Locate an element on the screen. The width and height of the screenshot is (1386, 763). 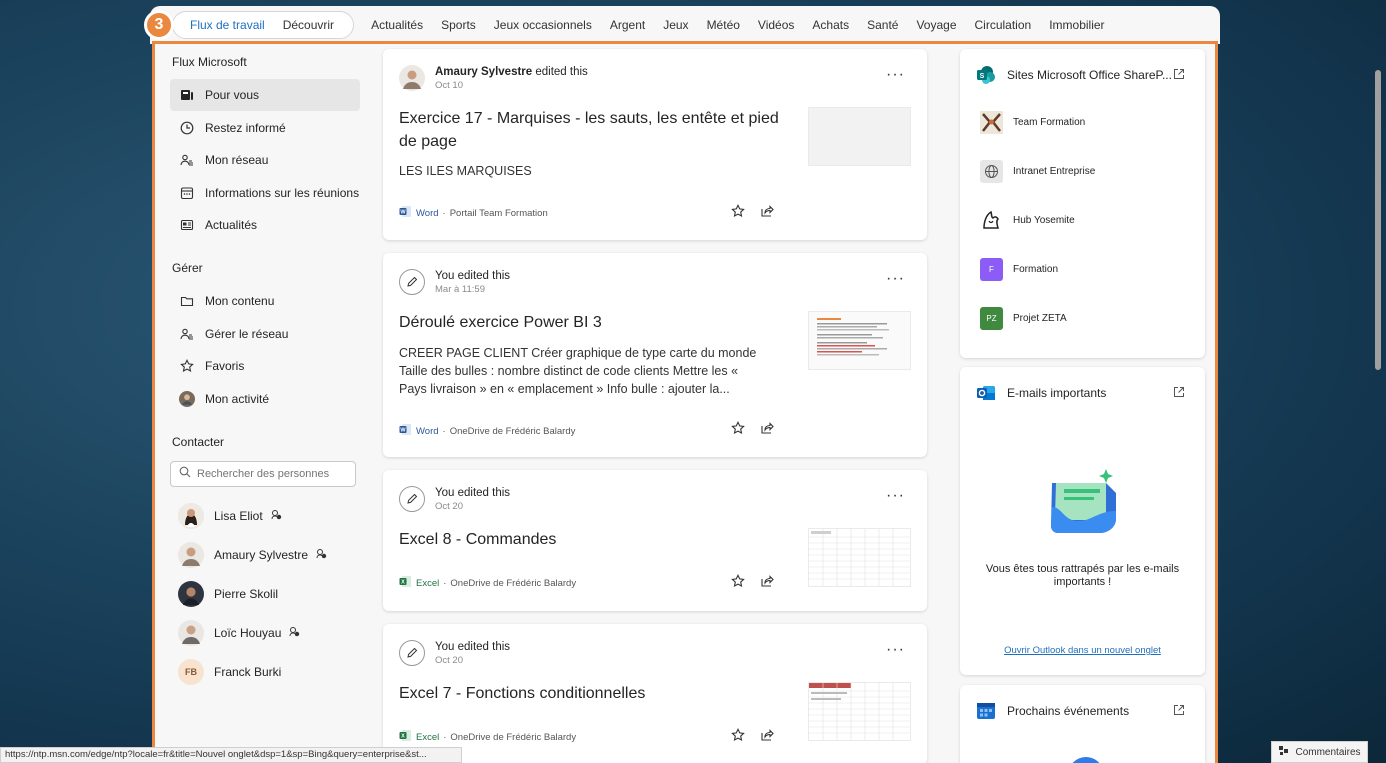
contact-loic-houyau: Loïc Houyau is located at coordinates (265, 633).